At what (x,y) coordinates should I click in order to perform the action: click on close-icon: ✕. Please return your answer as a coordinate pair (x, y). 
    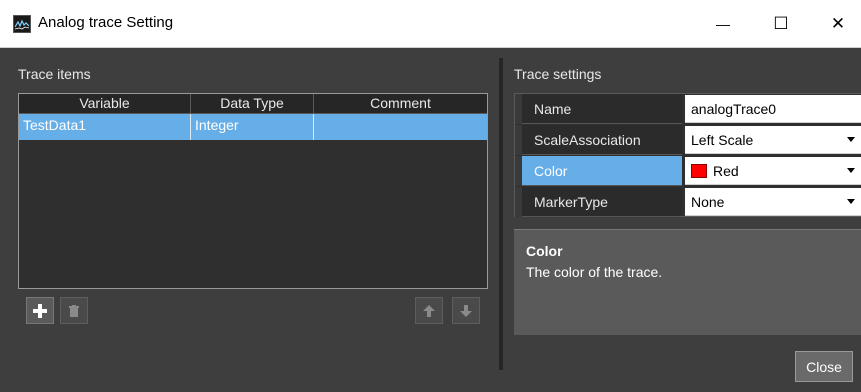
    Looking at the image, I should click on (838, 23).